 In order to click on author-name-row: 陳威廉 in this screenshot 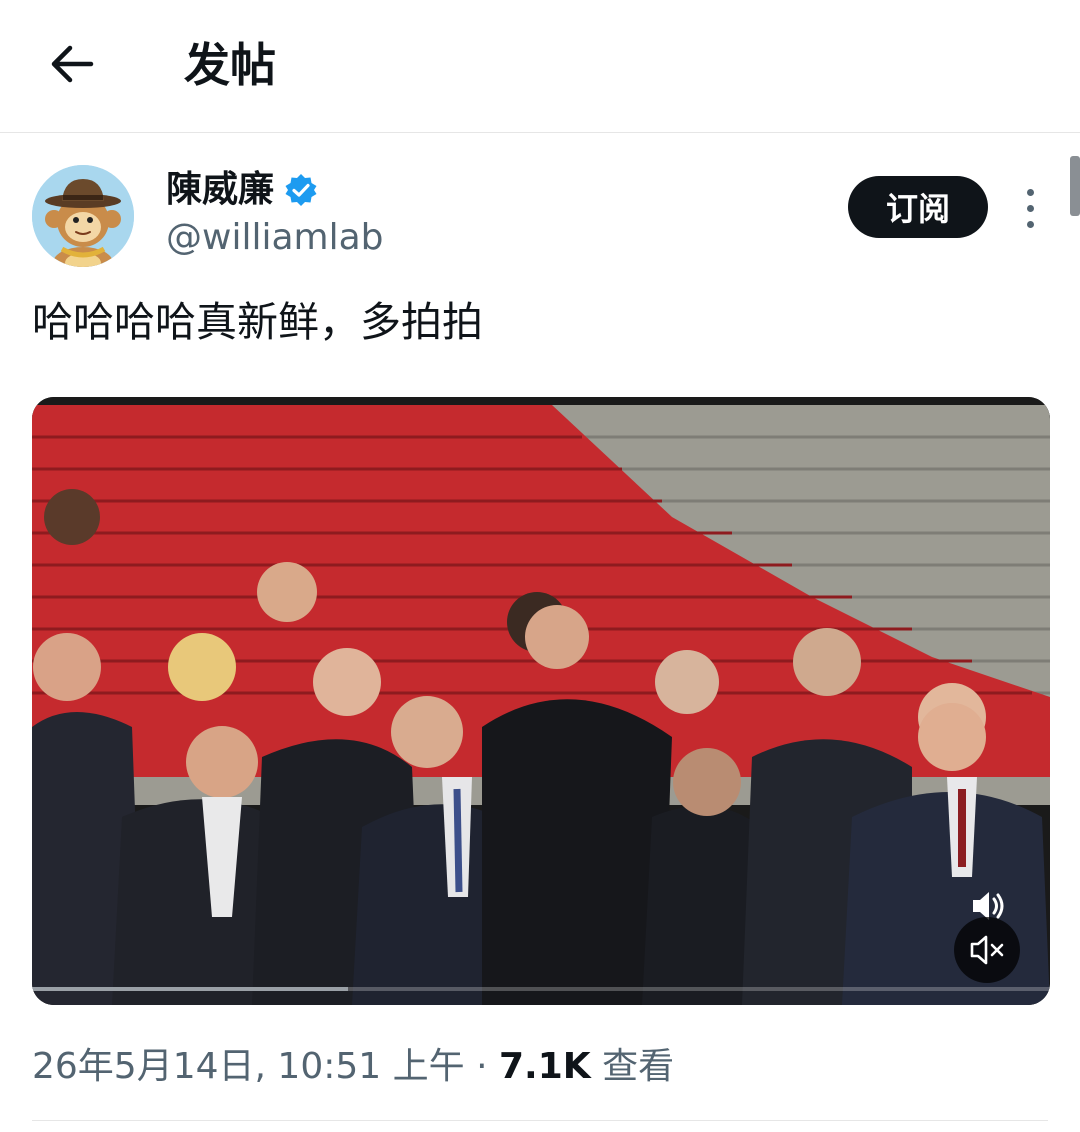, I will do `click(242, 190)`.